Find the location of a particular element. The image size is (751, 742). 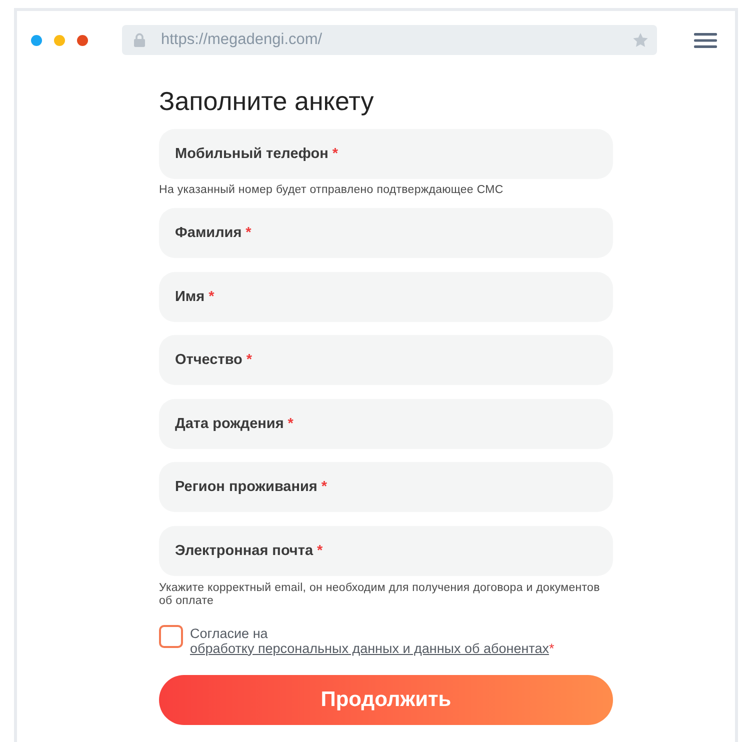

input-field: Электронная почта * is located at coordinates (386, 551).